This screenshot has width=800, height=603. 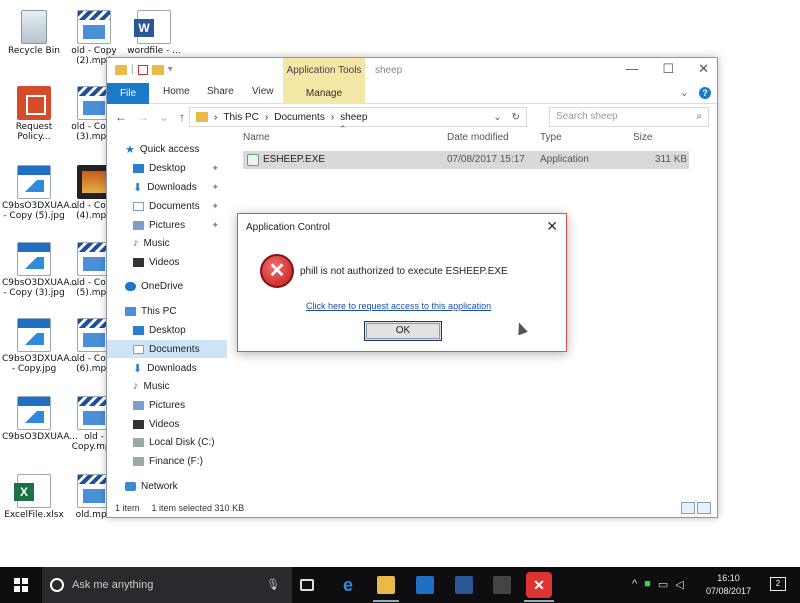 I want to click on breadcrumb-this-pc: This PC, so click(x=241, y=117).